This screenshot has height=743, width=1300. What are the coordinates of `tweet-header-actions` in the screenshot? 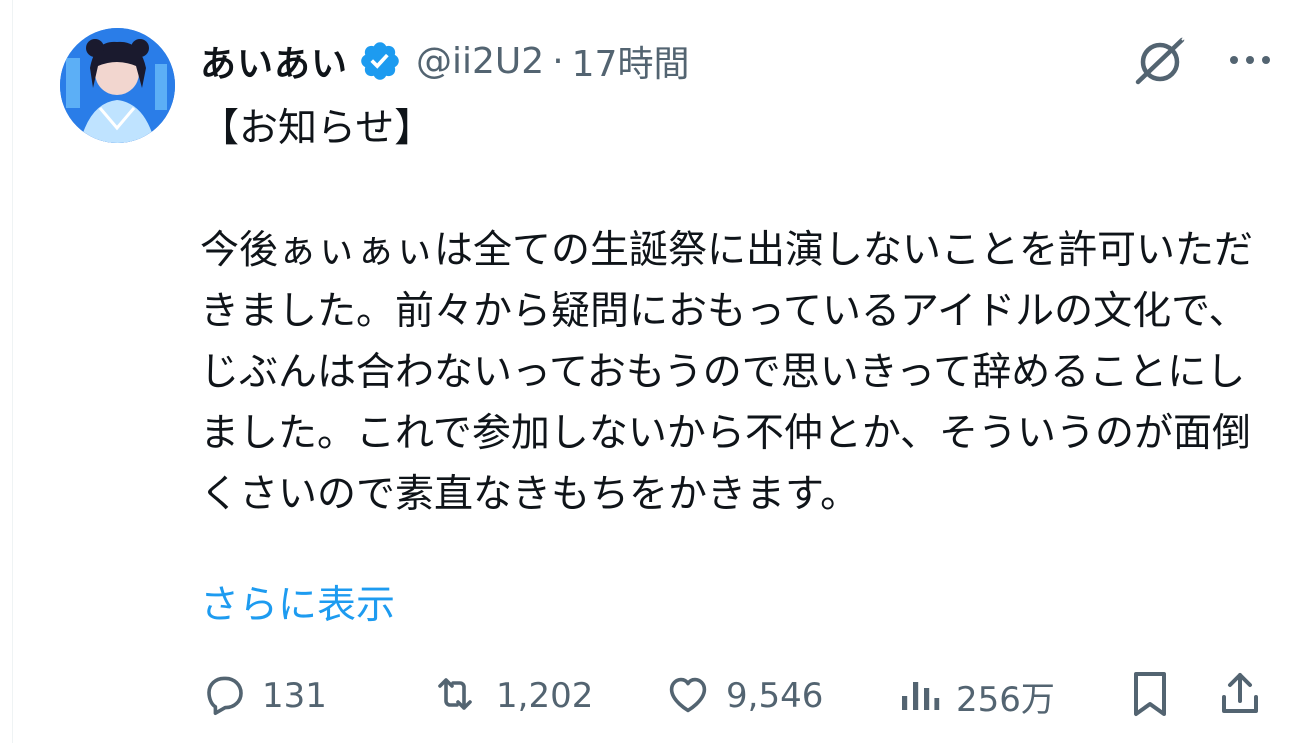 It's located at (1201, 60).